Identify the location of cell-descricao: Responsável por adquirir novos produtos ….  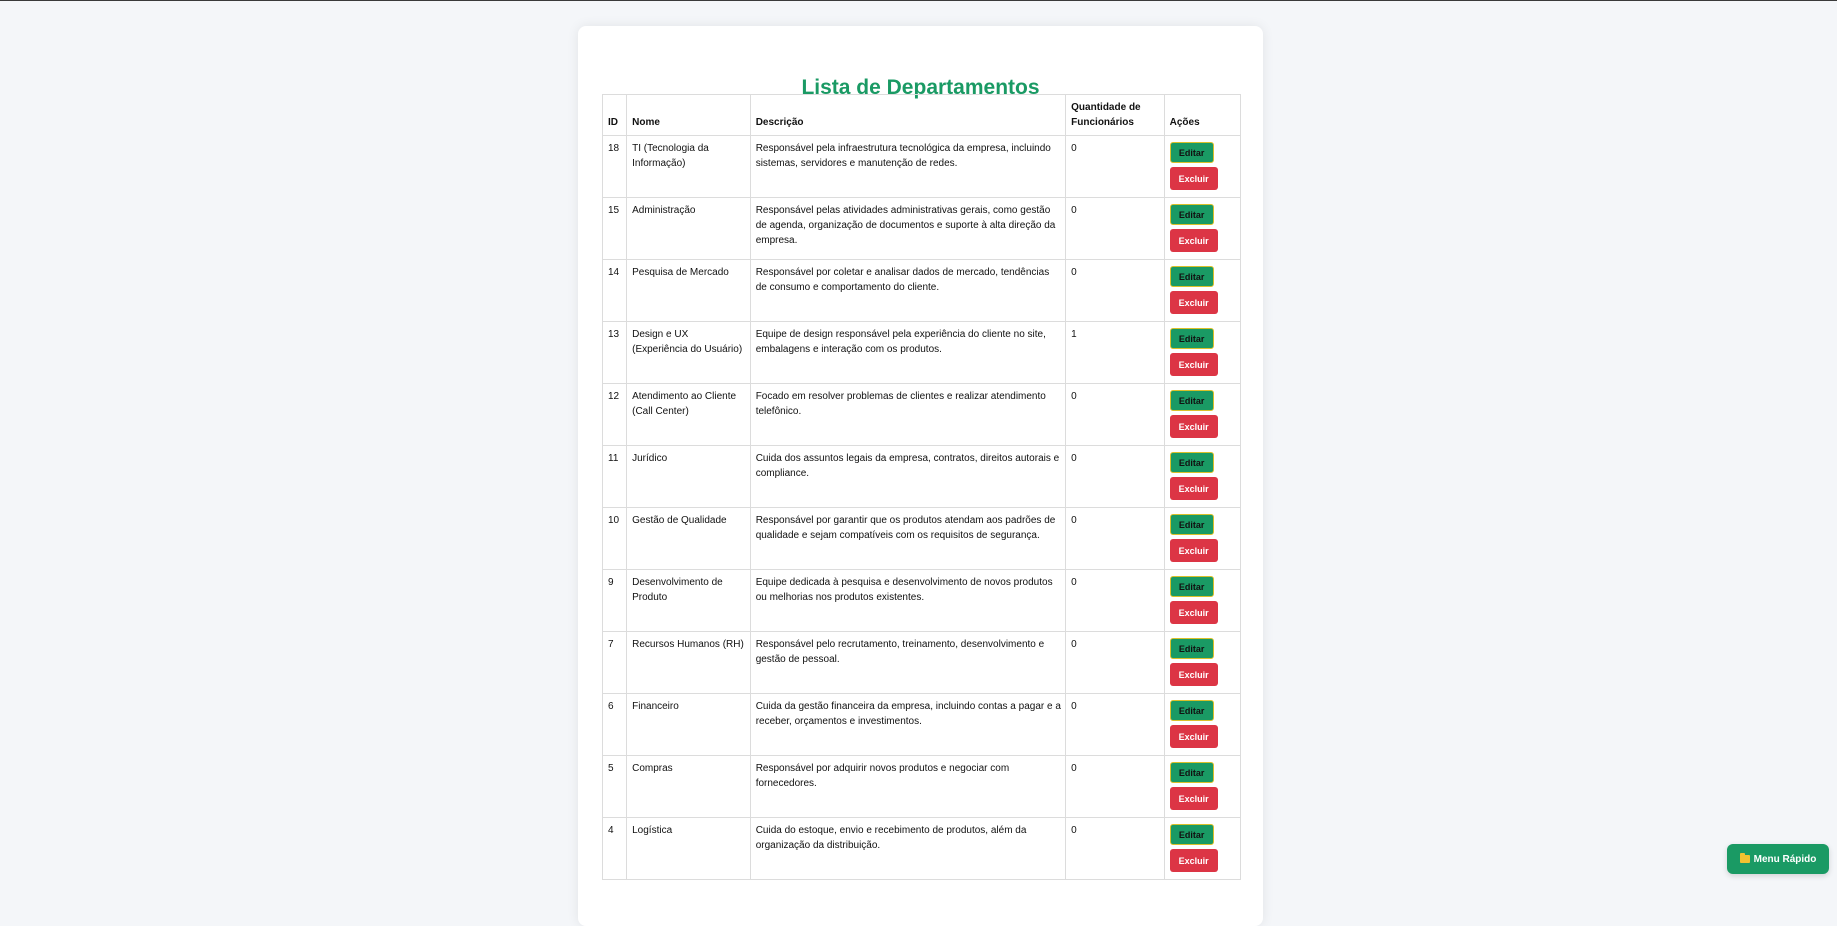
(908, 786).